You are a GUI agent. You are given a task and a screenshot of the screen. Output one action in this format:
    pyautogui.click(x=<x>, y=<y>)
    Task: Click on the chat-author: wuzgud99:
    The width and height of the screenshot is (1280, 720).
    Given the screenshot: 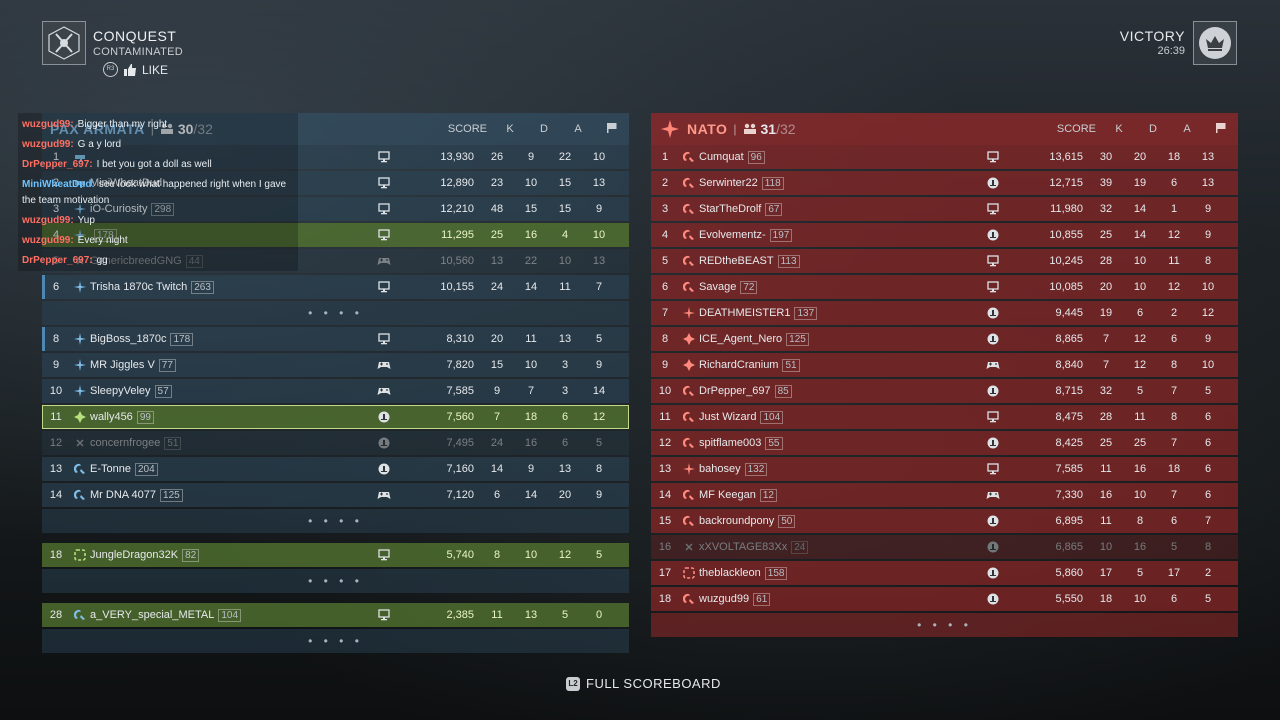 What is the action you would take?
    pyautogui.click(x=48, y=220)
    